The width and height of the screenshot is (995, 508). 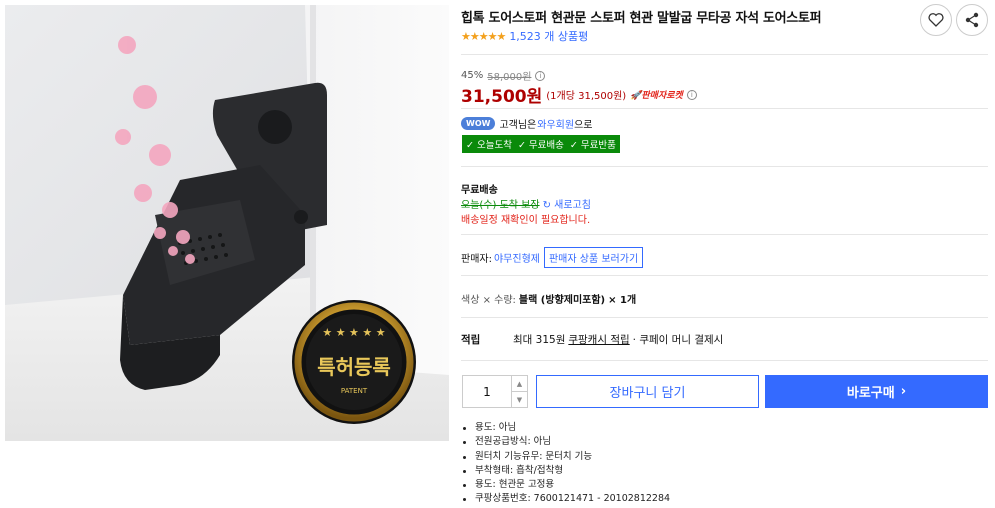 I want to click on heart-icon, so click(x=936, y=20).